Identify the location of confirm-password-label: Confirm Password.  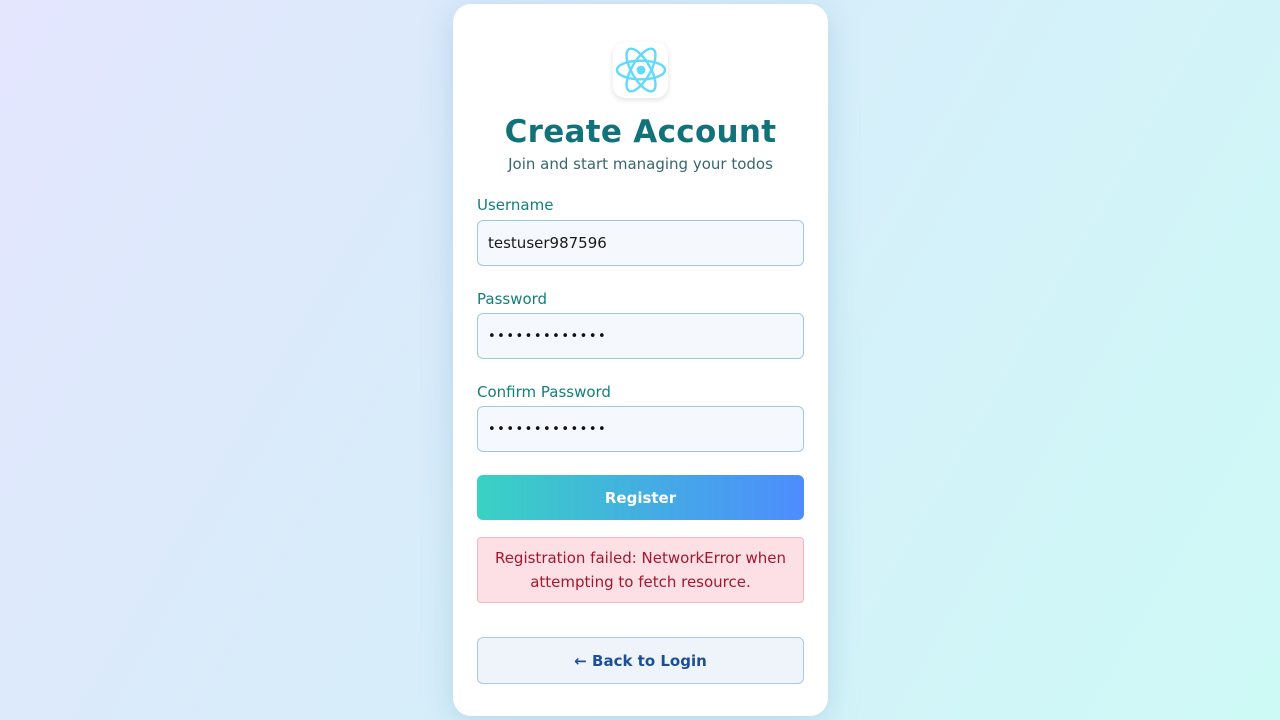
(544, 392).